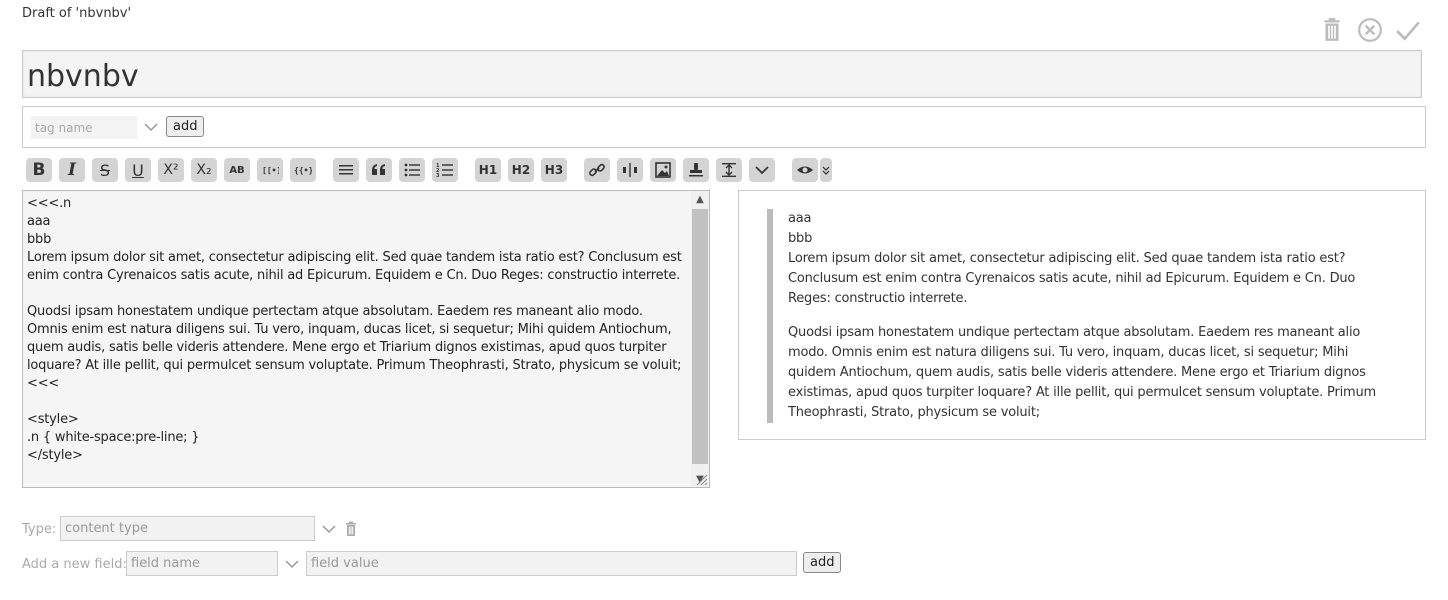  What do you see at coordinates (202, 563) in the screenshot?
I see `field-name-input` at bounding box center [202, 563].